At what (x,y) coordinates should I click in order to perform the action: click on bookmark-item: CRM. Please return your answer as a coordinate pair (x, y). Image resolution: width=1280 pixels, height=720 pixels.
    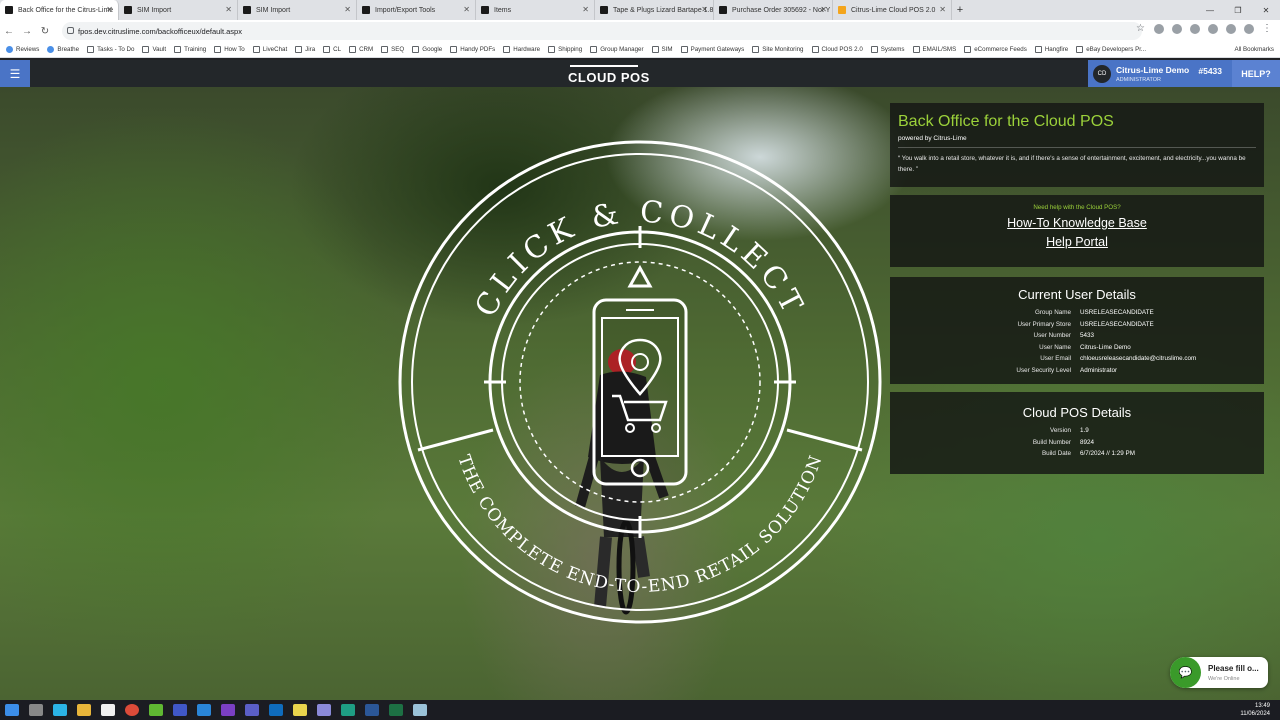
    Looking at the image, I should click on (361, 49).